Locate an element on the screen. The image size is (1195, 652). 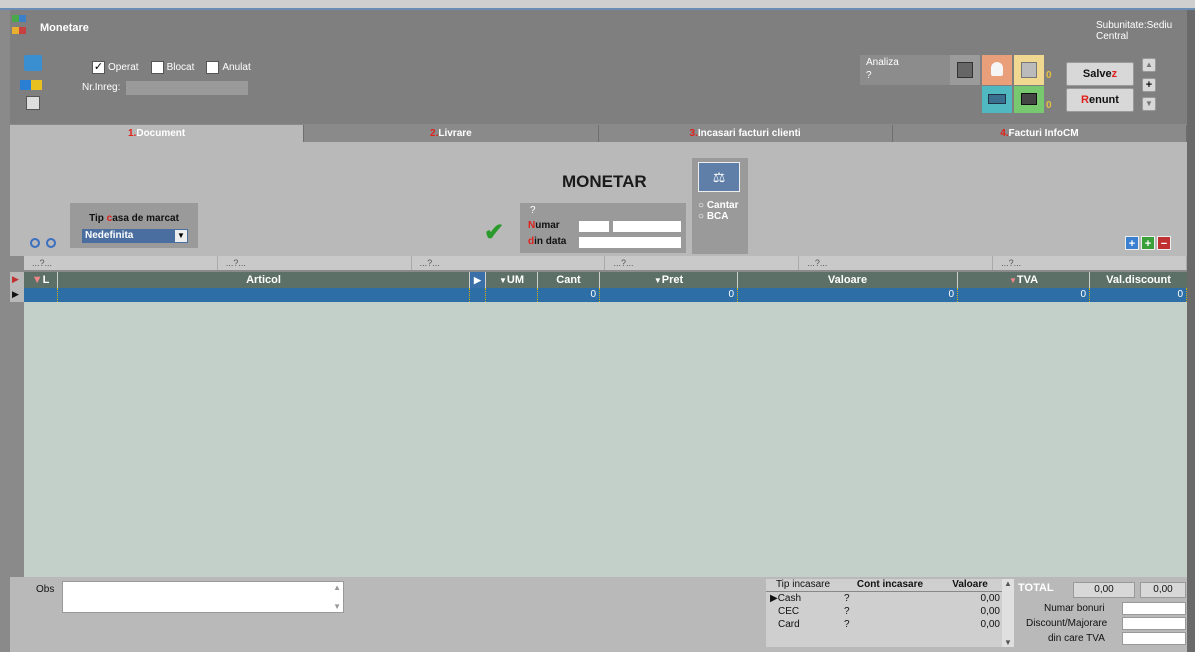
column-header-val-discount: Val.discount is located at coordinates (1138, 280).